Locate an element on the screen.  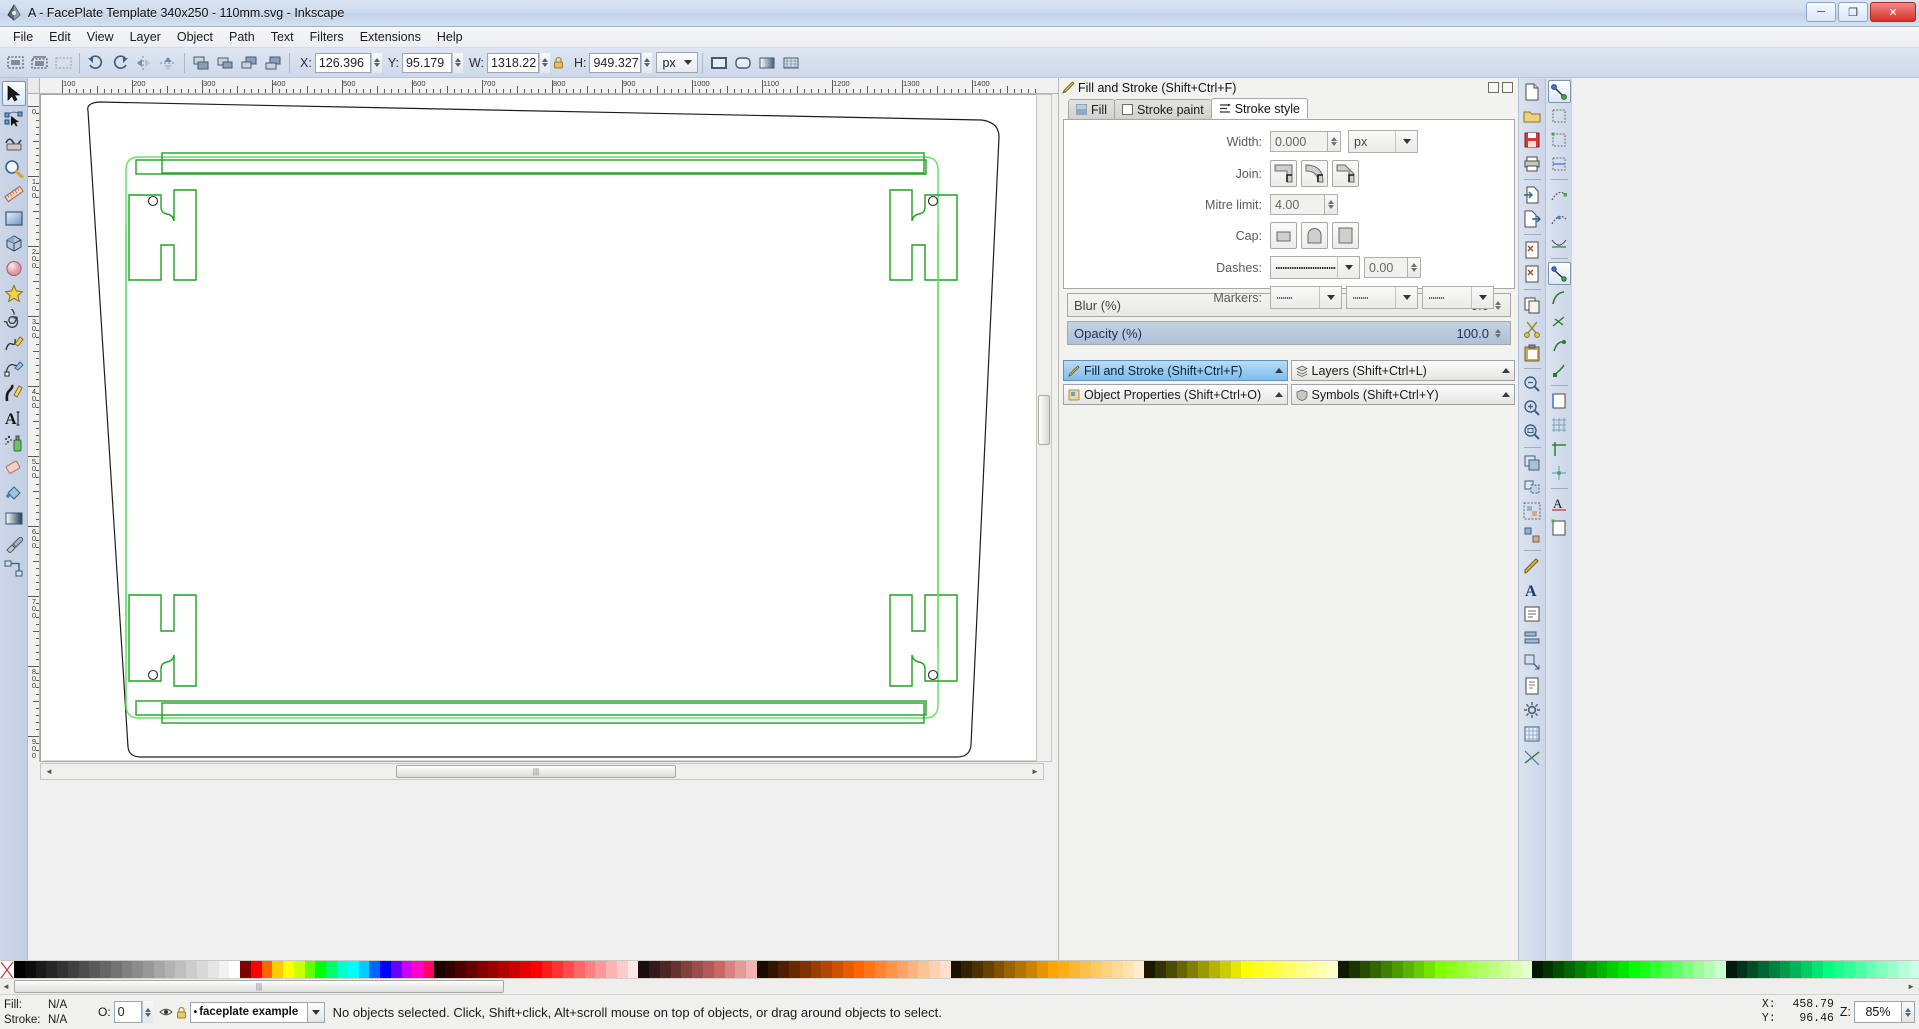
horizontal-scroll-thumb: ||| is located at coordinates (536, 771).